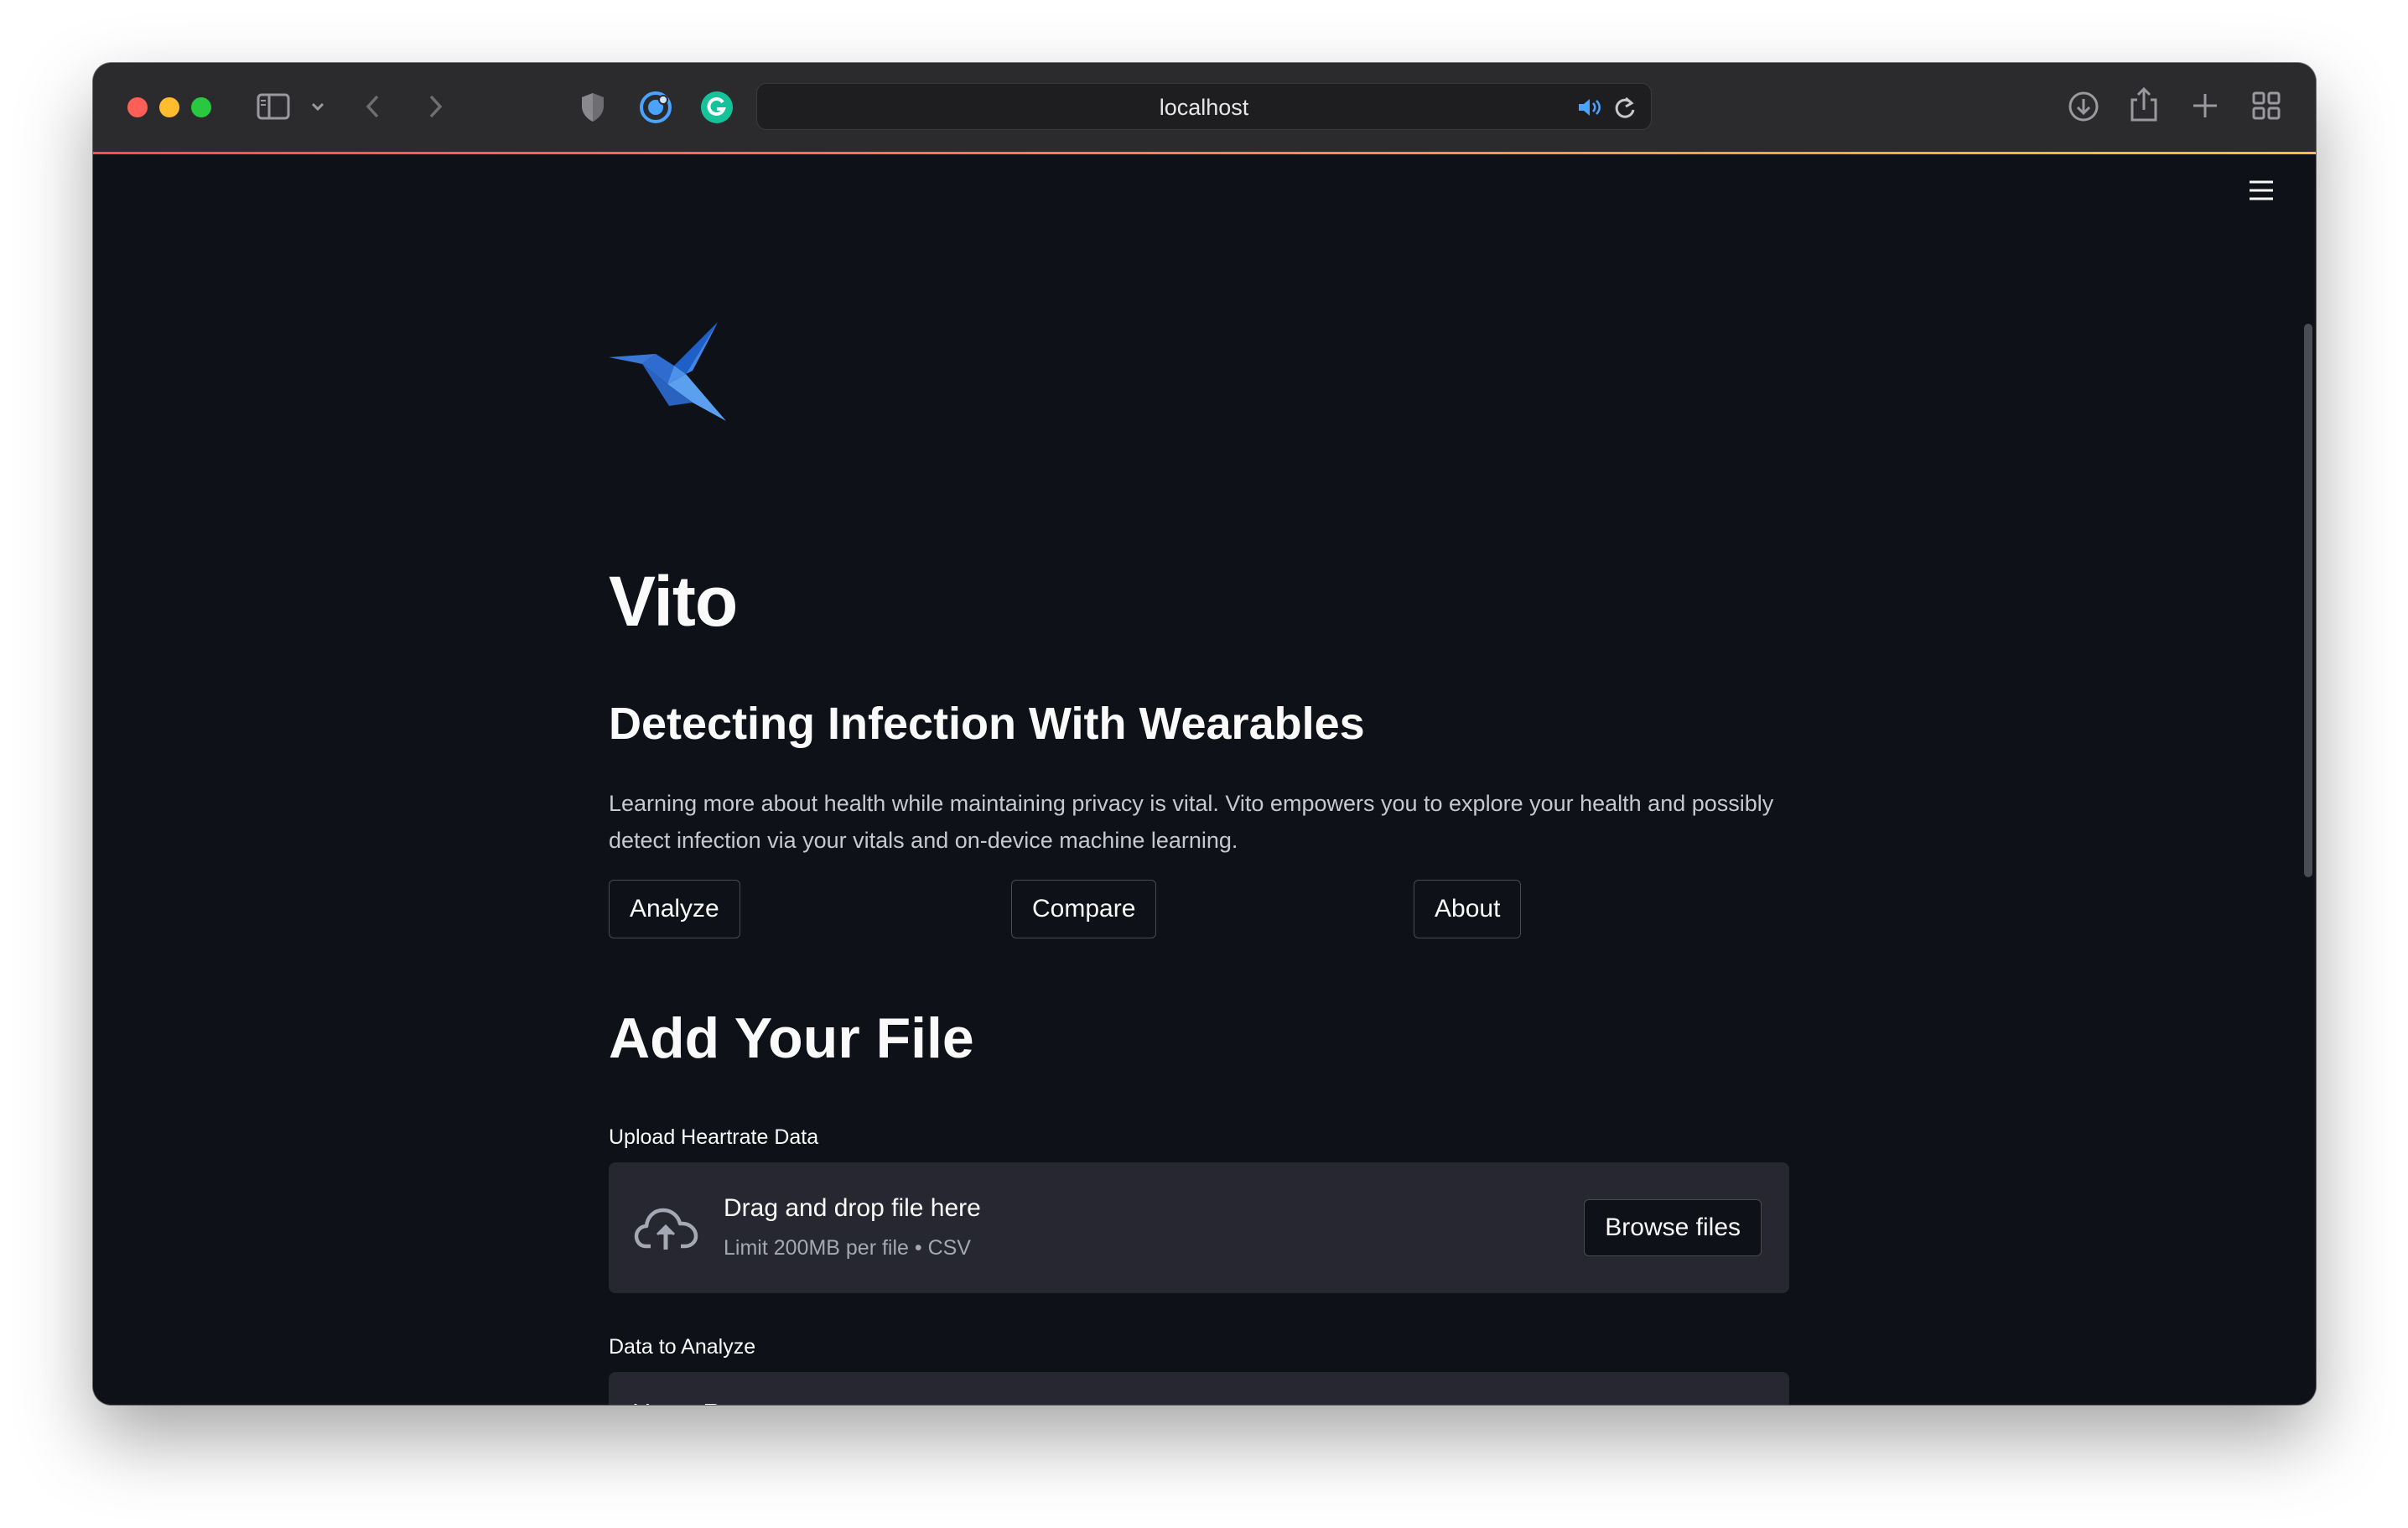  Describe the element at coordinates (1084, 909) in the screenshot. I see `compare-button: Compare` at that location.